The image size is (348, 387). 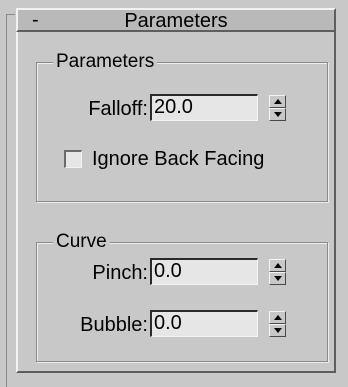 I want to click on falloff-spinner, so click(x=277, y=108).